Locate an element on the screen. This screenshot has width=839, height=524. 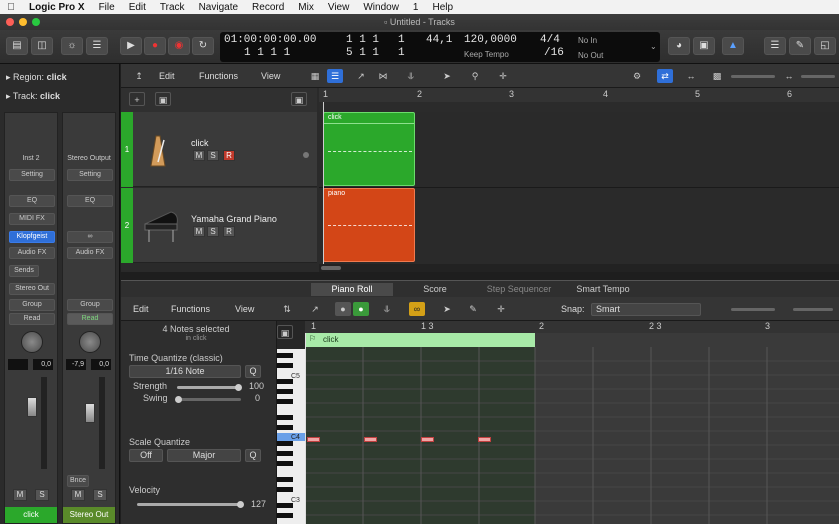
collapse-icon: ⇅ is located at coordinates (287, 309).